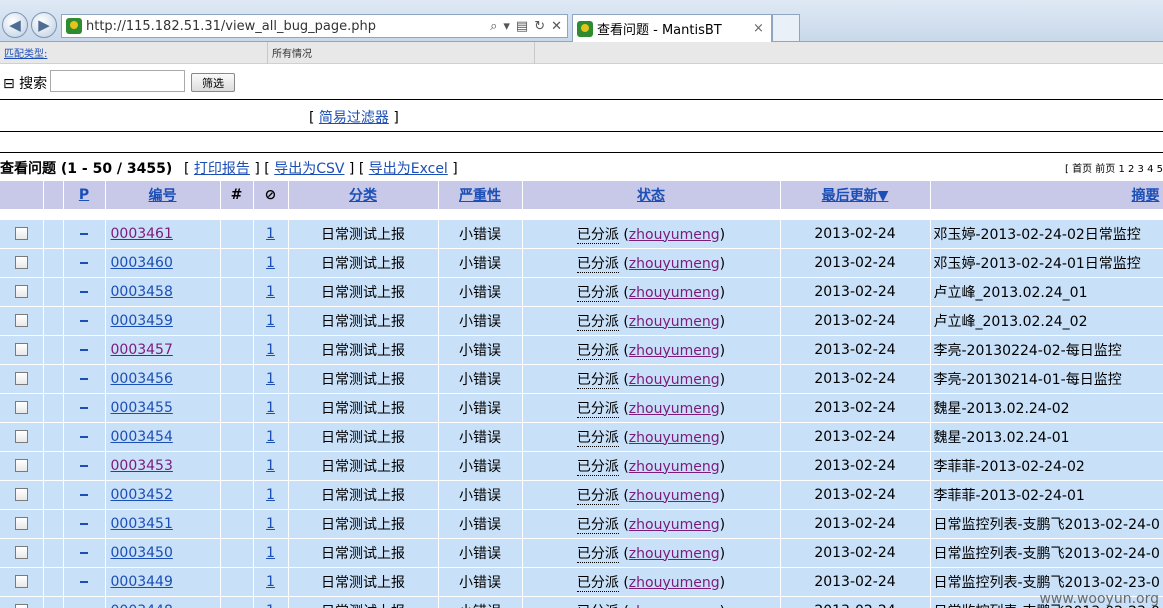 Image resolution: width=1163 pixels, height=608 pixels. Describe the element at coordinates (408, 169) in the screenshot. I see `export-excel-link: 导出为Excel` at that location.